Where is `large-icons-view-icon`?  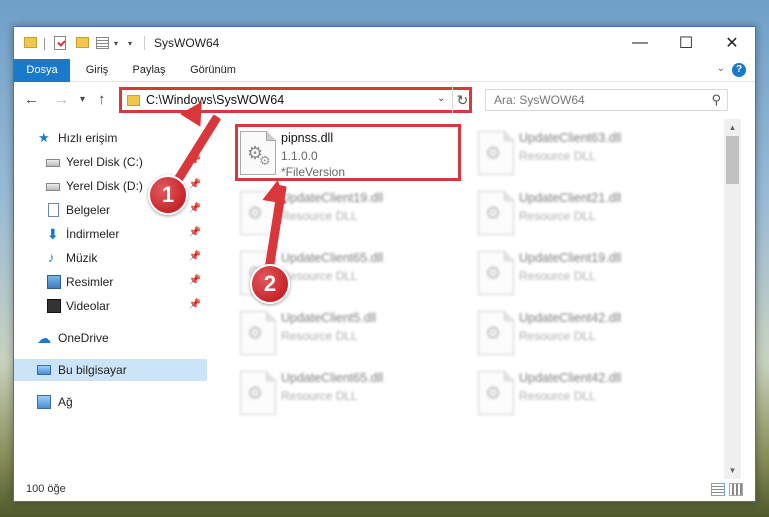
large-icons-view-icon is located at coordinates (736, 489).